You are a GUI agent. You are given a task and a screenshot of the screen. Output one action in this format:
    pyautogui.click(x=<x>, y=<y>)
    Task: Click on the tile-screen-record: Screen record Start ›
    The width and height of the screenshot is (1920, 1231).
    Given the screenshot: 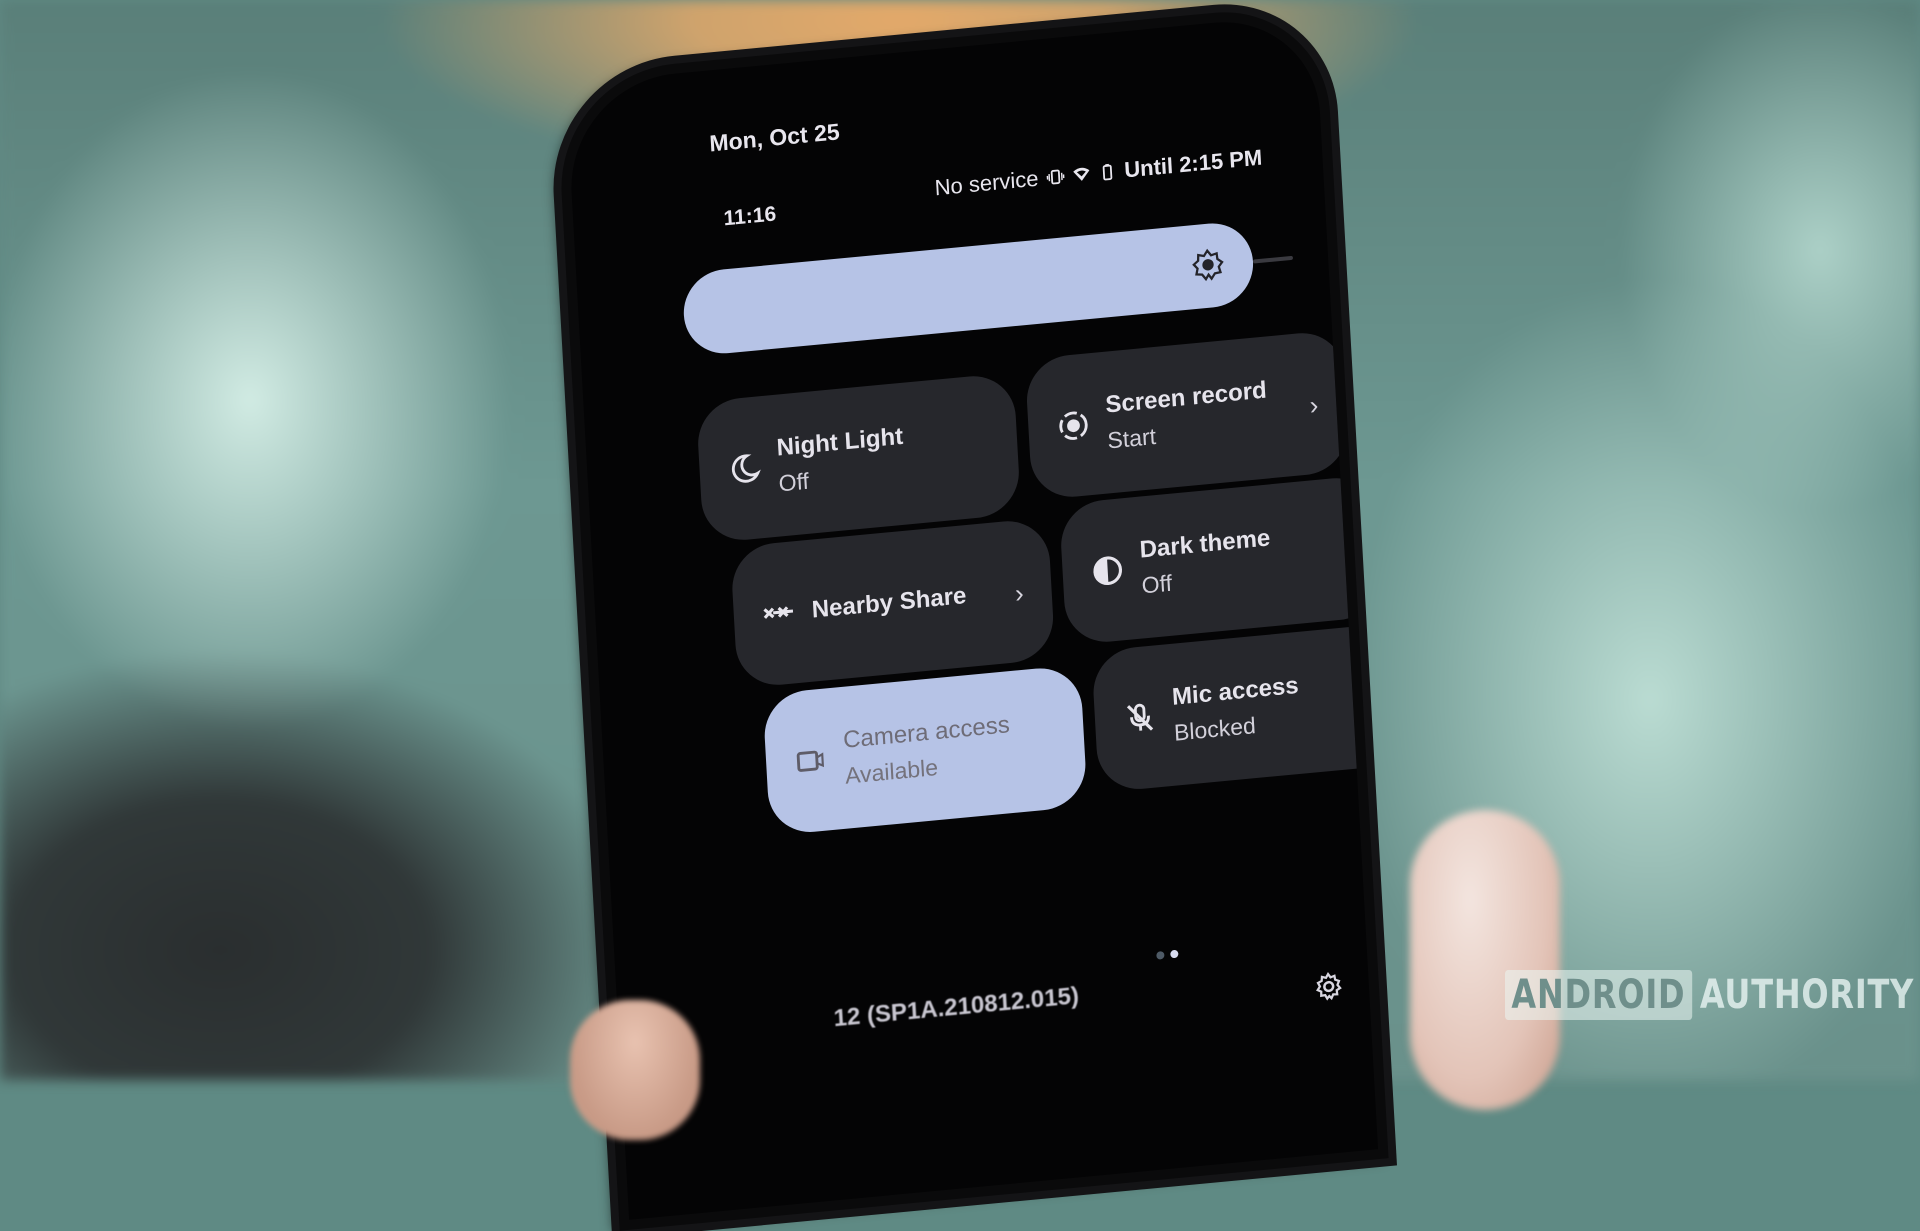 What is the action you would take?
    pyautogui.click(x=1187, y=415)
    